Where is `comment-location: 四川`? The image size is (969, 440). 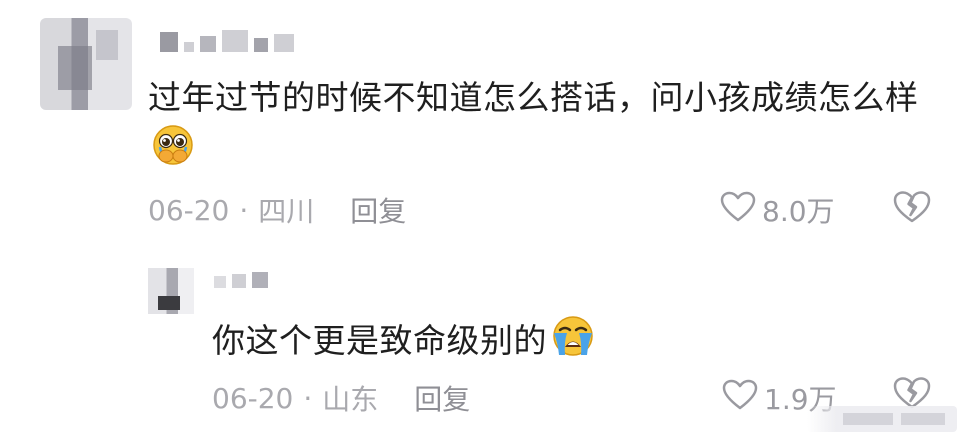
comment-location: 四川 is located at coordinates (286, 211).